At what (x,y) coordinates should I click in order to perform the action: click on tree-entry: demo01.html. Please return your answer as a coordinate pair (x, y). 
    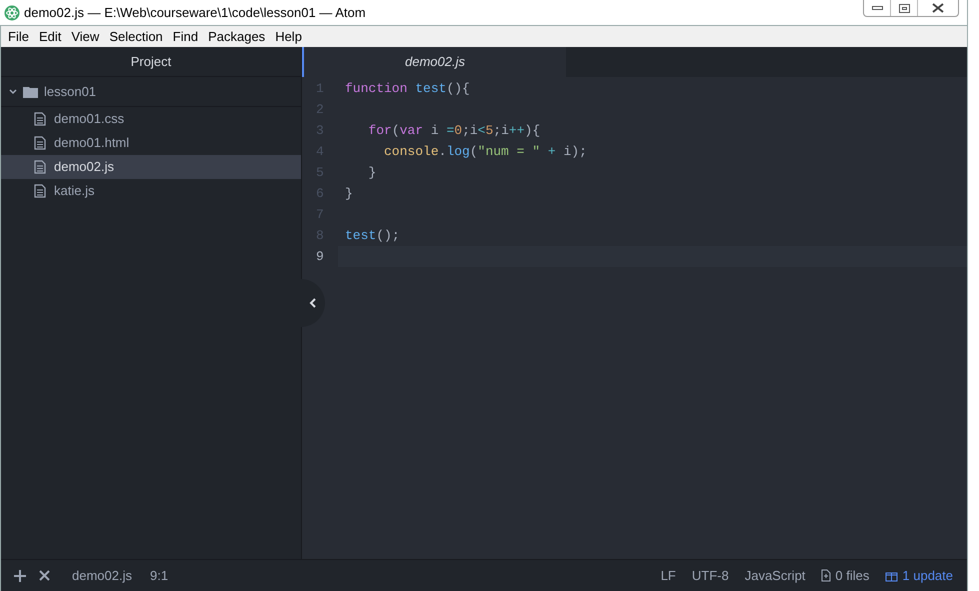
    Looking at the image, I should click on (151, 143).